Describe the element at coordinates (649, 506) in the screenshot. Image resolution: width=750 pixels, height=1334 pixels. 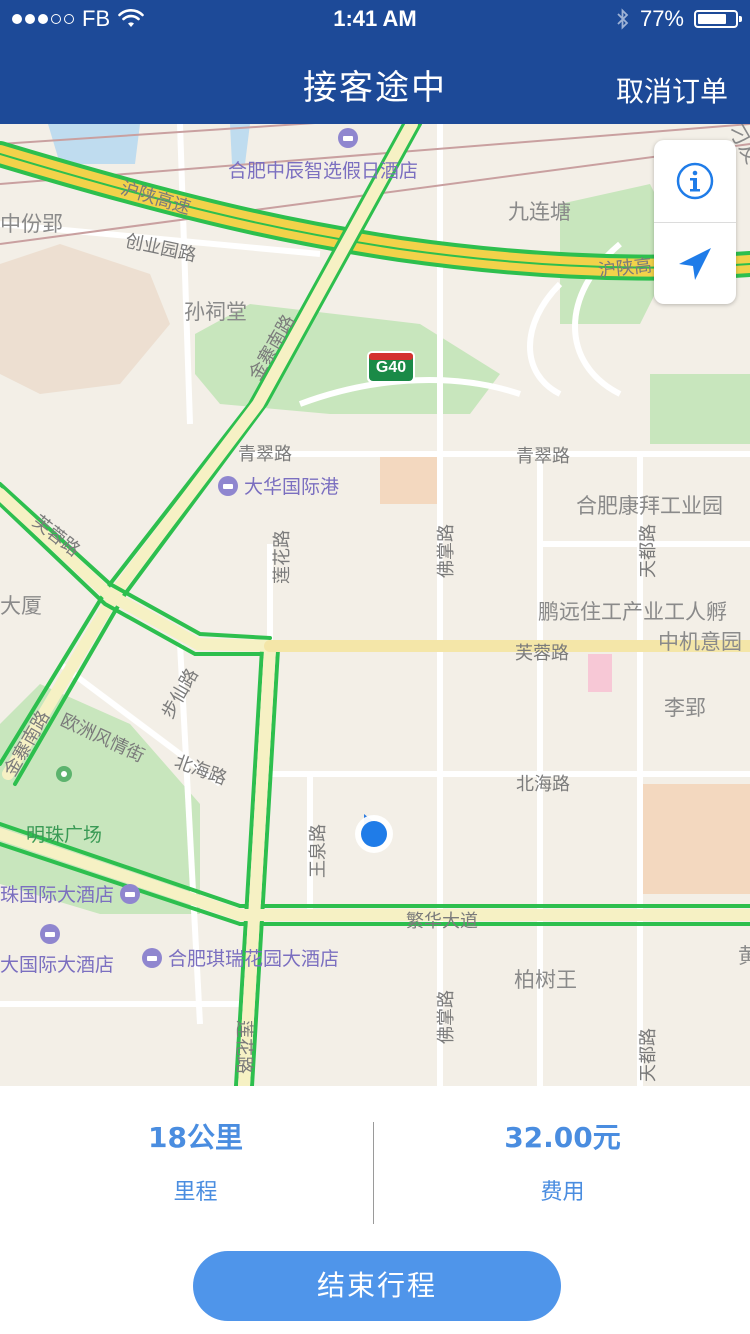
I see `map-area-label: 合肥康拜工业园` at that location.